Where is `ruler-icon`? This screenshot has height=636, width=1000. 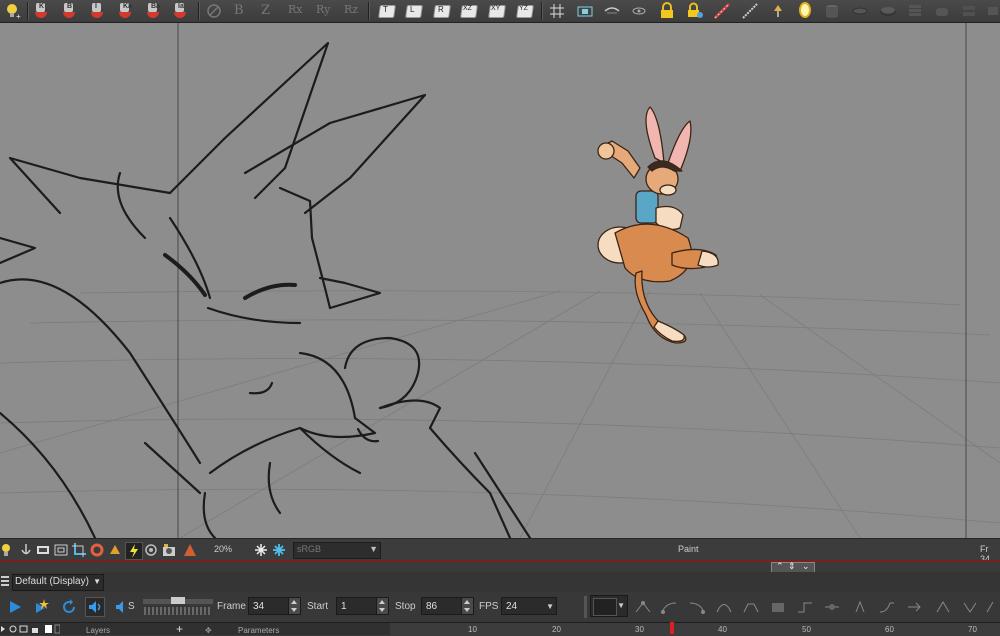 ruler-icon is located at coordinates (750, 11).